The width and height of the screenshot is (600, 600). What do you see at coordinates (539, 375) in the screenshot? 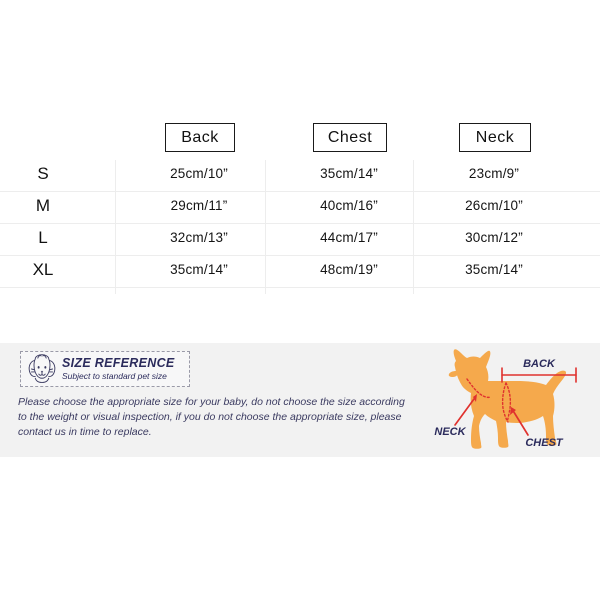
I see `back-measure-bracket` at bounding box center [539, 375].